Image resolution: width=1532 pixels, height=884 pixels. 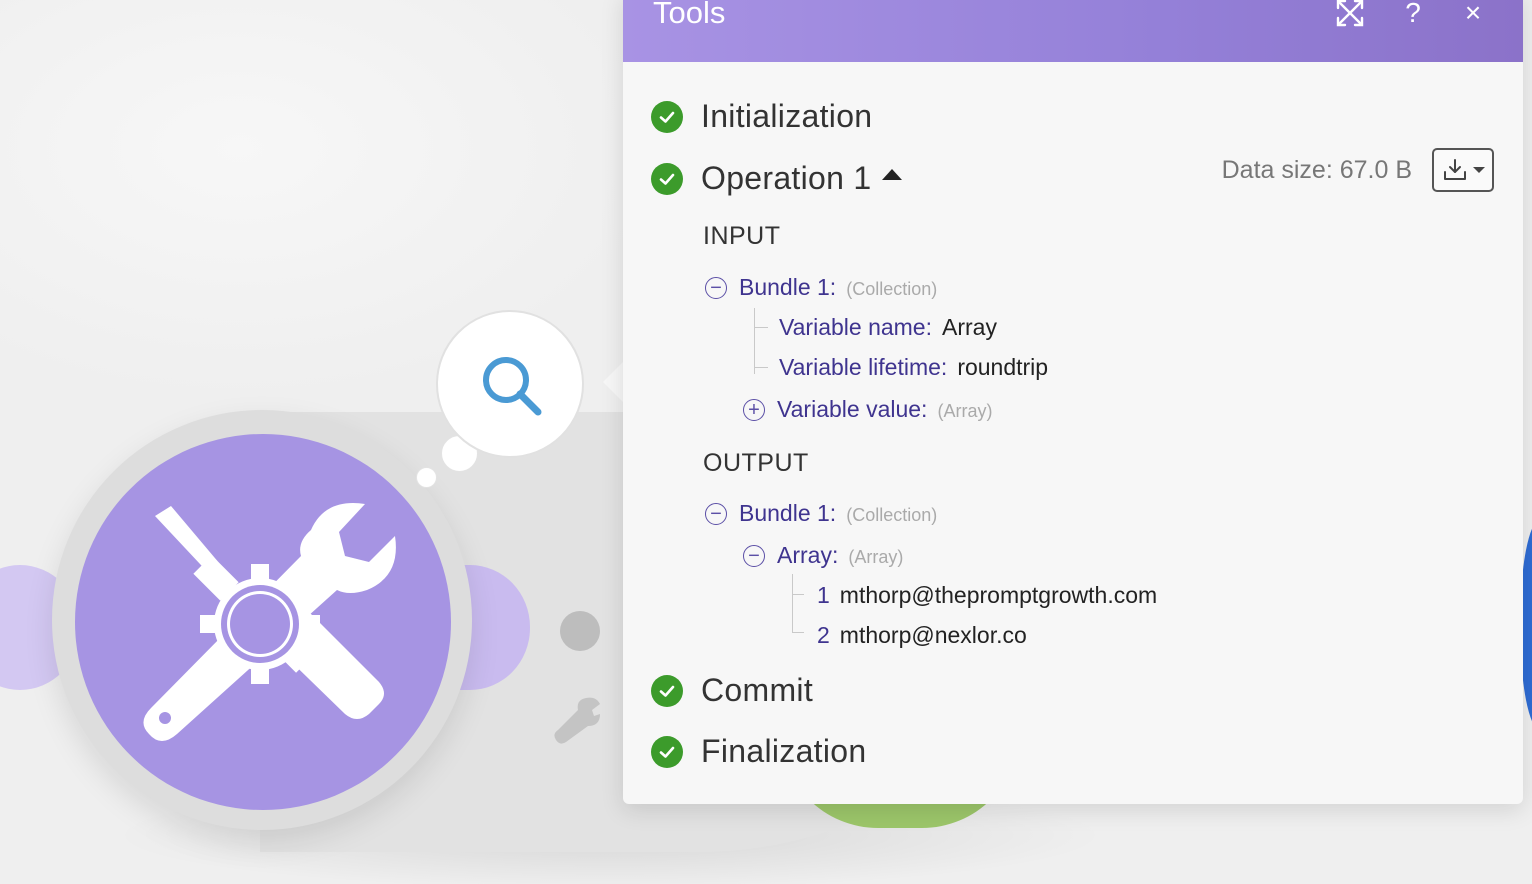 What do you see at coordinates (578, 718) in the screenshot?
I see `wrench-icon` at bounding box center [578, 718].